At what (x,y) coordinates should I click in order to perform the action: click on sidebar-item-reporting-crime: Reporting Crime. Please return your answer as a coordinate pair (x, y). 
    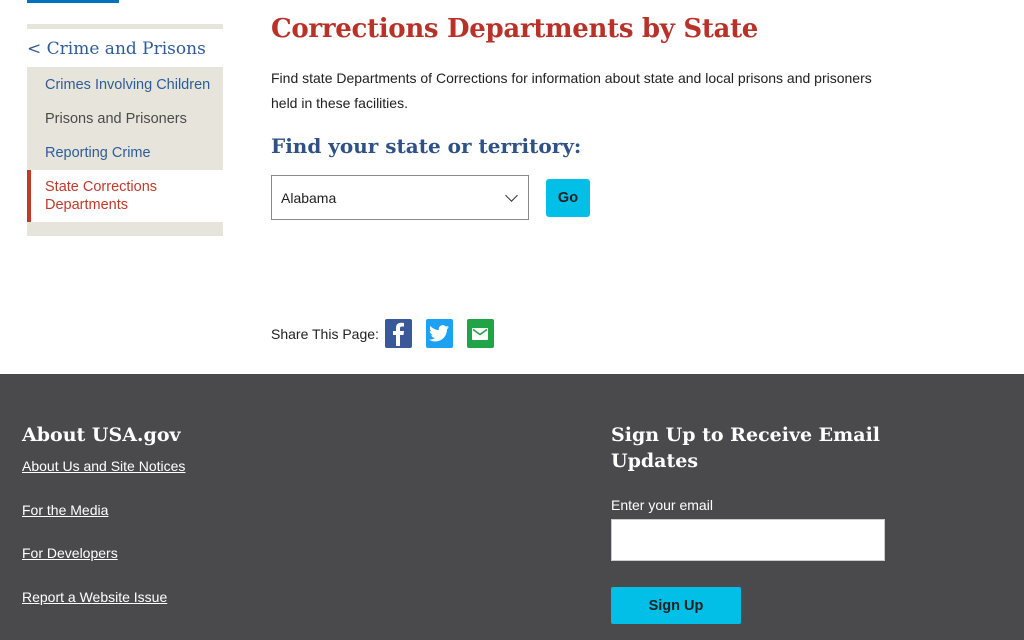
    Looking at the image, I should click on (125, 153).